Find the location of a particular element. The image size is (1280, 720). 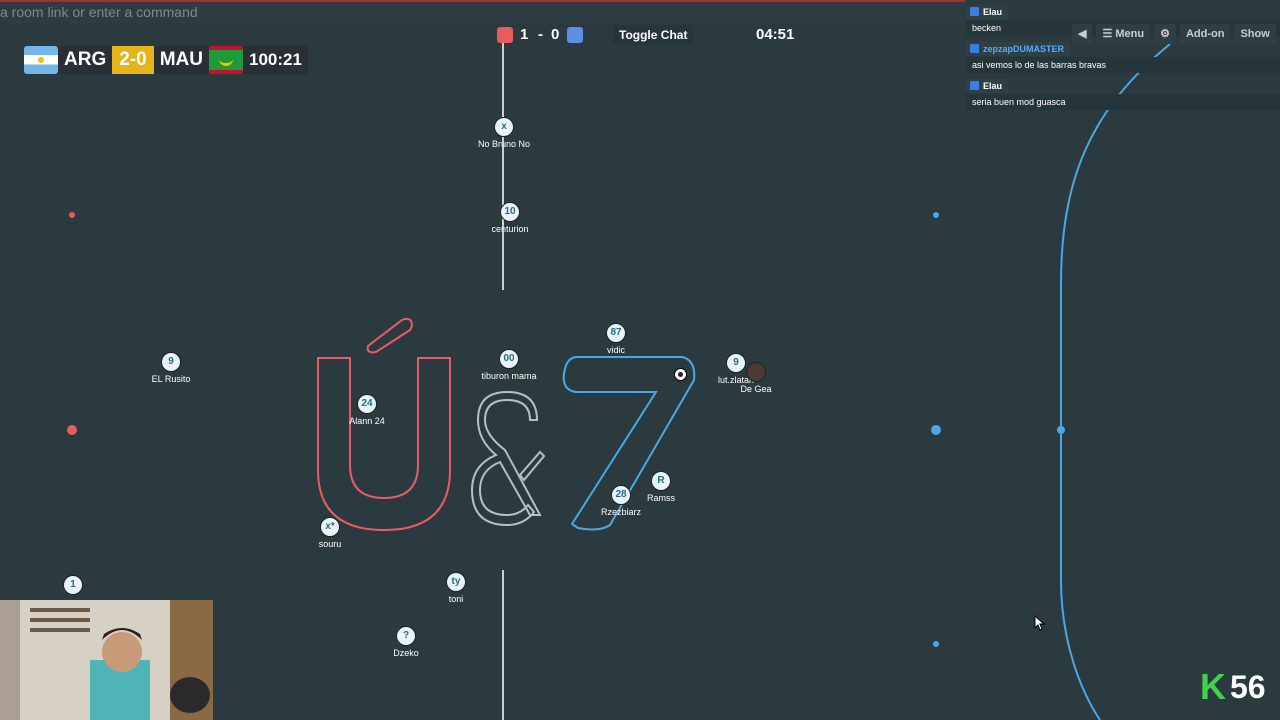

player-avatar: ty is located at coordinates (456, 582).